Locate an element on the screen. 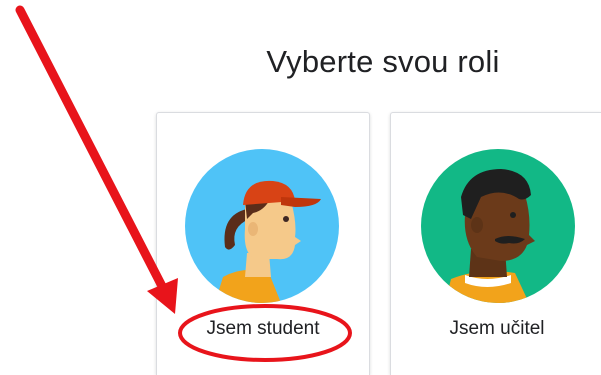  role-label-student: Jsem student is located at coordinates (263, 328).